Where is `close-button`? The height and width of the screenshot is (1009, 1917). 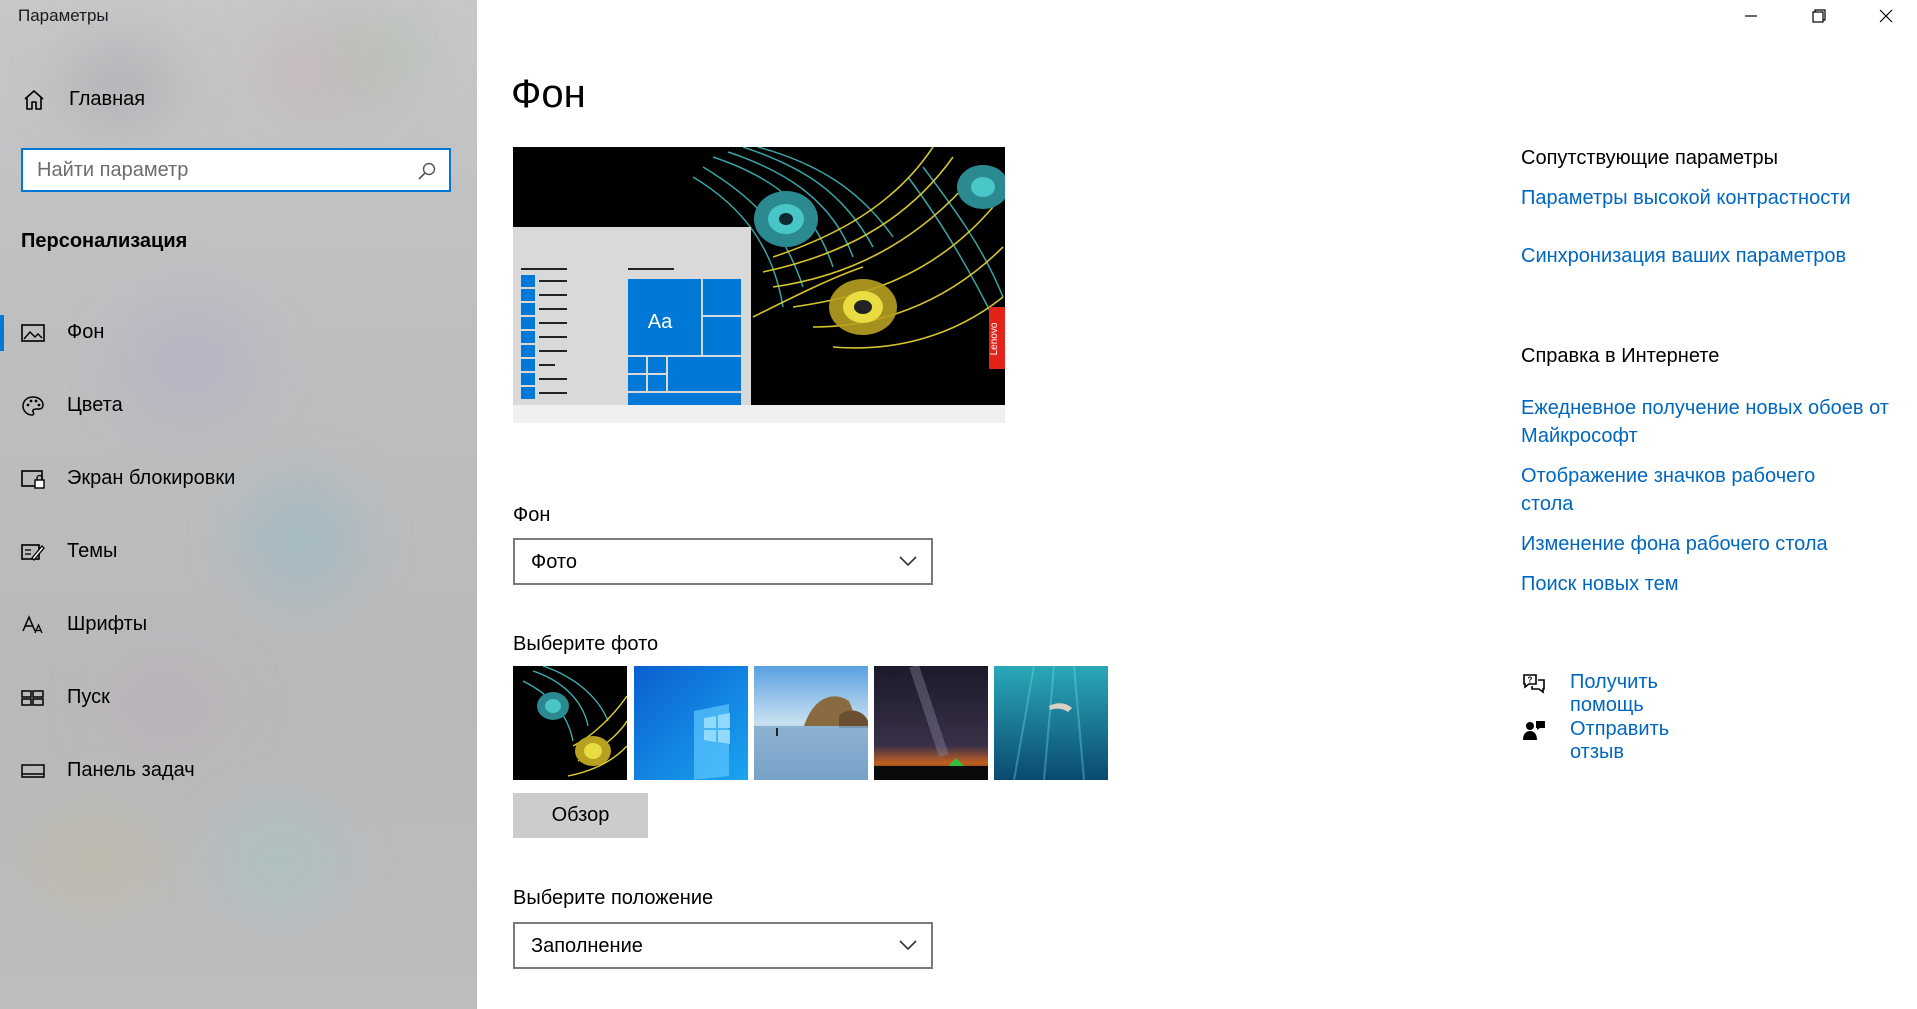 close-button is located at coordinates (1885, 16).